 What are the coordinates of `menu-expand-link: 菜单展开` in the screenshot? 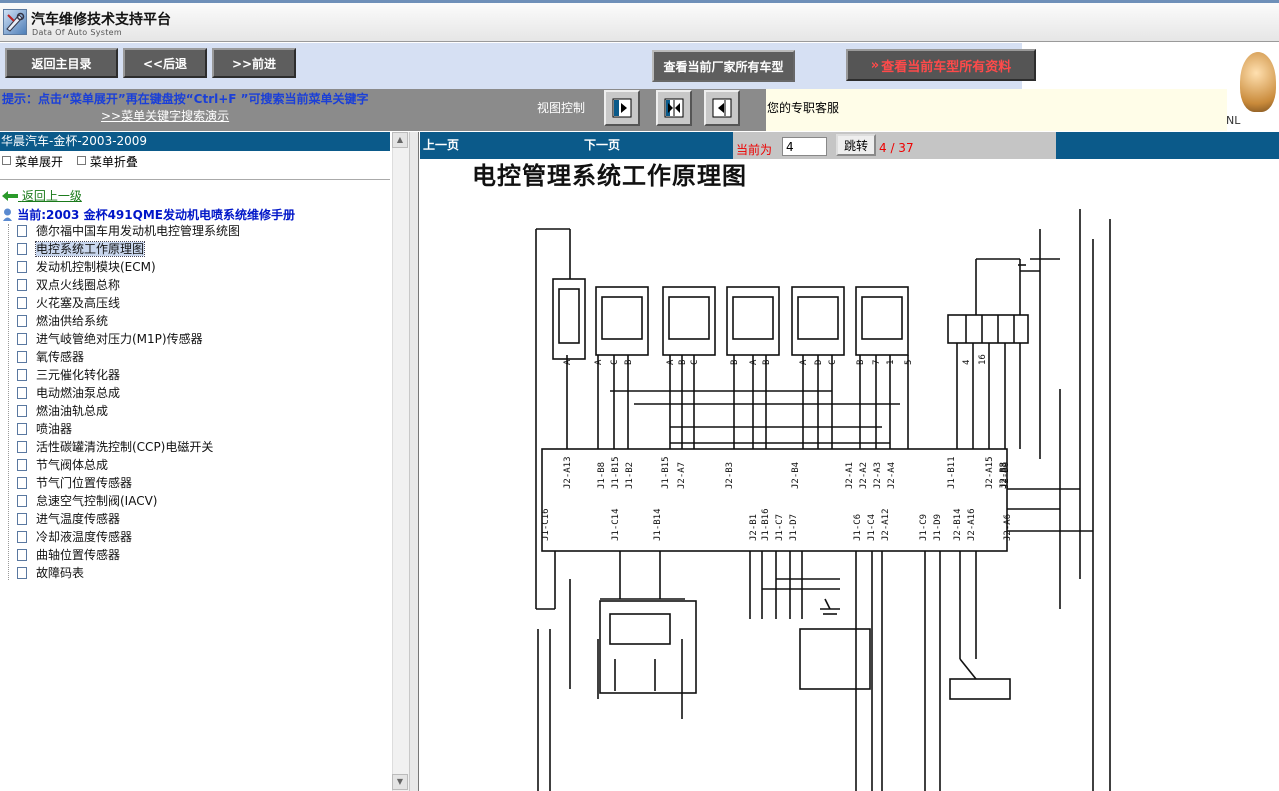 It's located at (39, 162).